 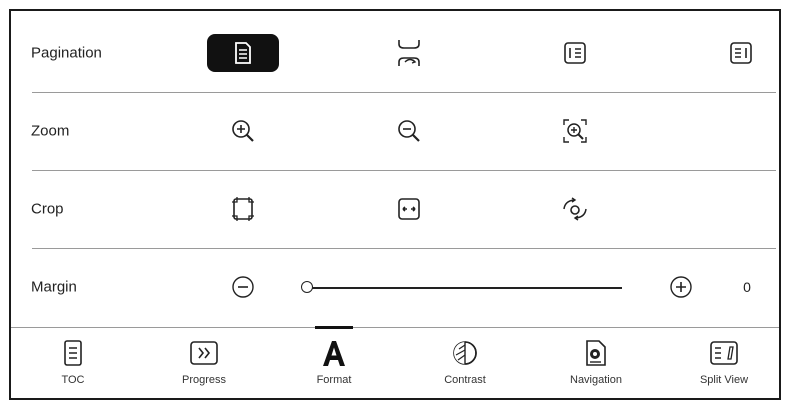 I want to click on tab-split-view: Split View, so click(x=724, y=364).